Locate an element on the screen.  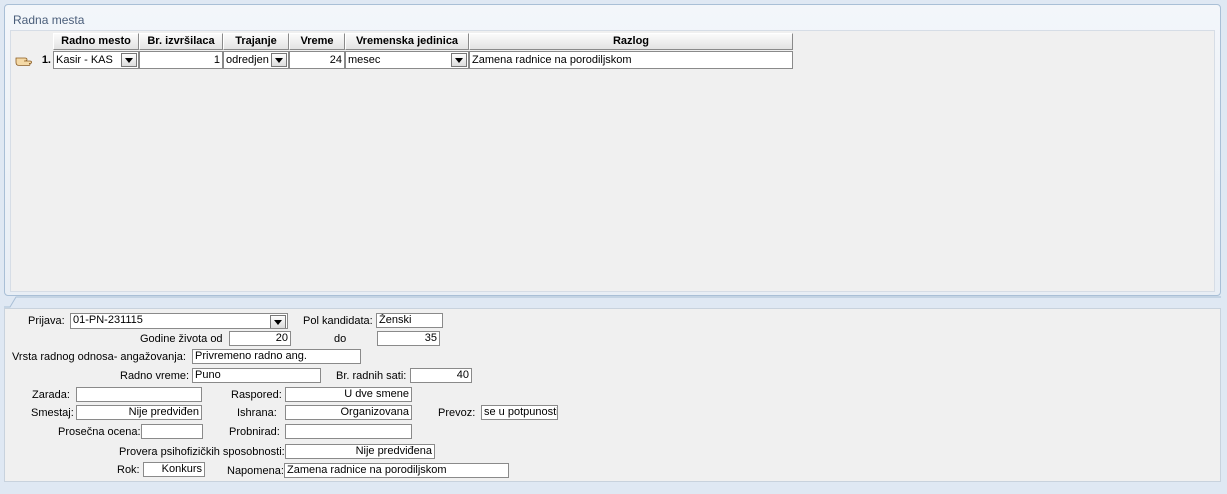
prevoz-label: Prevoz: is located at coordinates (457, 413).